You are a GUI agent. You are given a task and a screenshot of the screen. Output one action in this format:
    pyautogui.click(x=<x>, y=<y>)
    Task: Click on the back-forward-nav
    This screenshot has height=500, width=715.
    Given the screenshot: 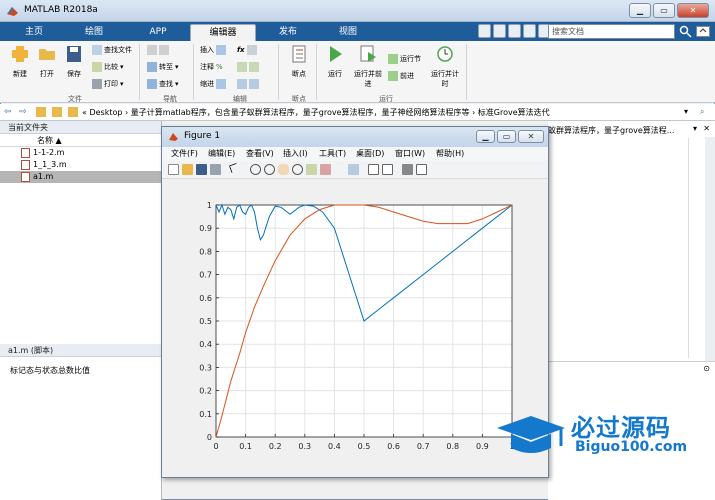 What is the action you would take?
    pyautogui.click(x=158, y=50)
    